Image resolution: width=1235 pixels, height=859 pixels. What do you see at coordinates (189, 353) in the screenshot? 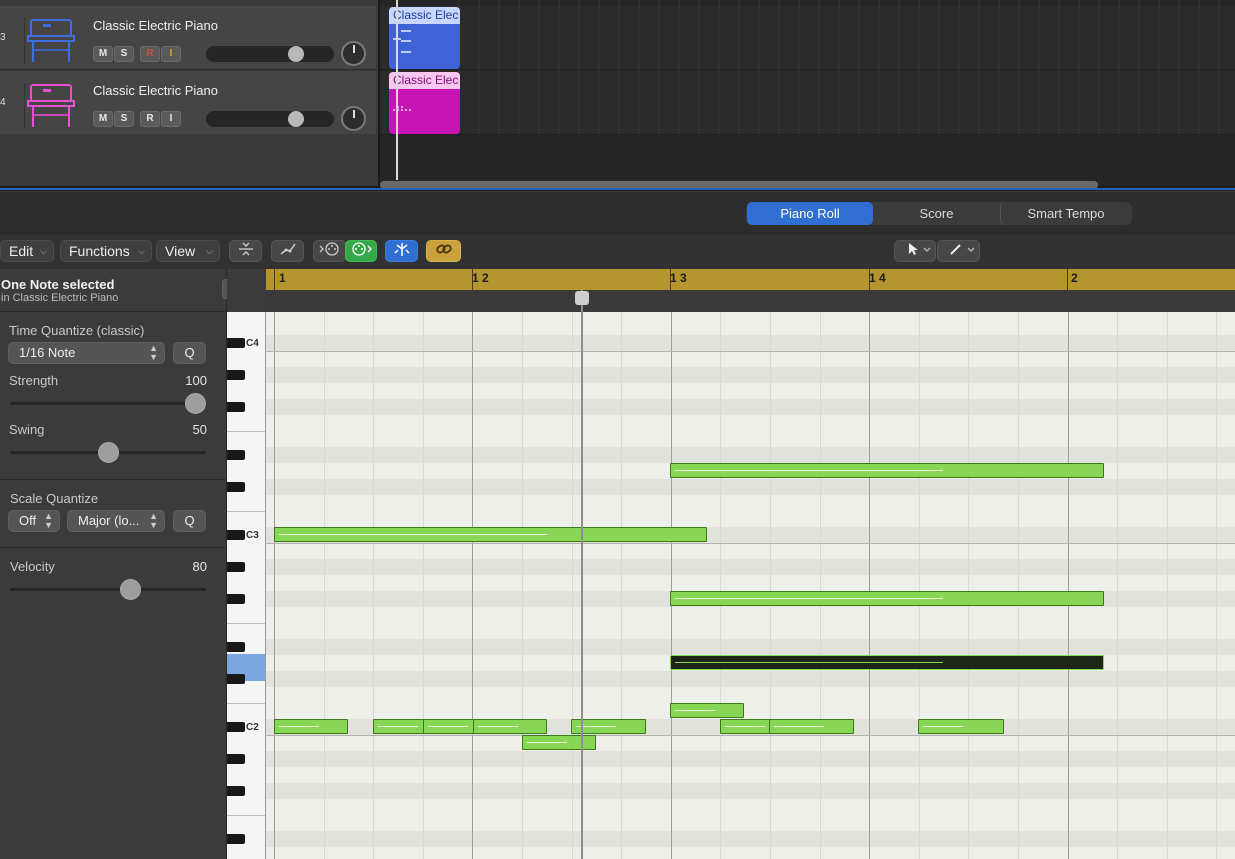
I see `time-quantize-q-button: Q` at bounding box center [189, 353].